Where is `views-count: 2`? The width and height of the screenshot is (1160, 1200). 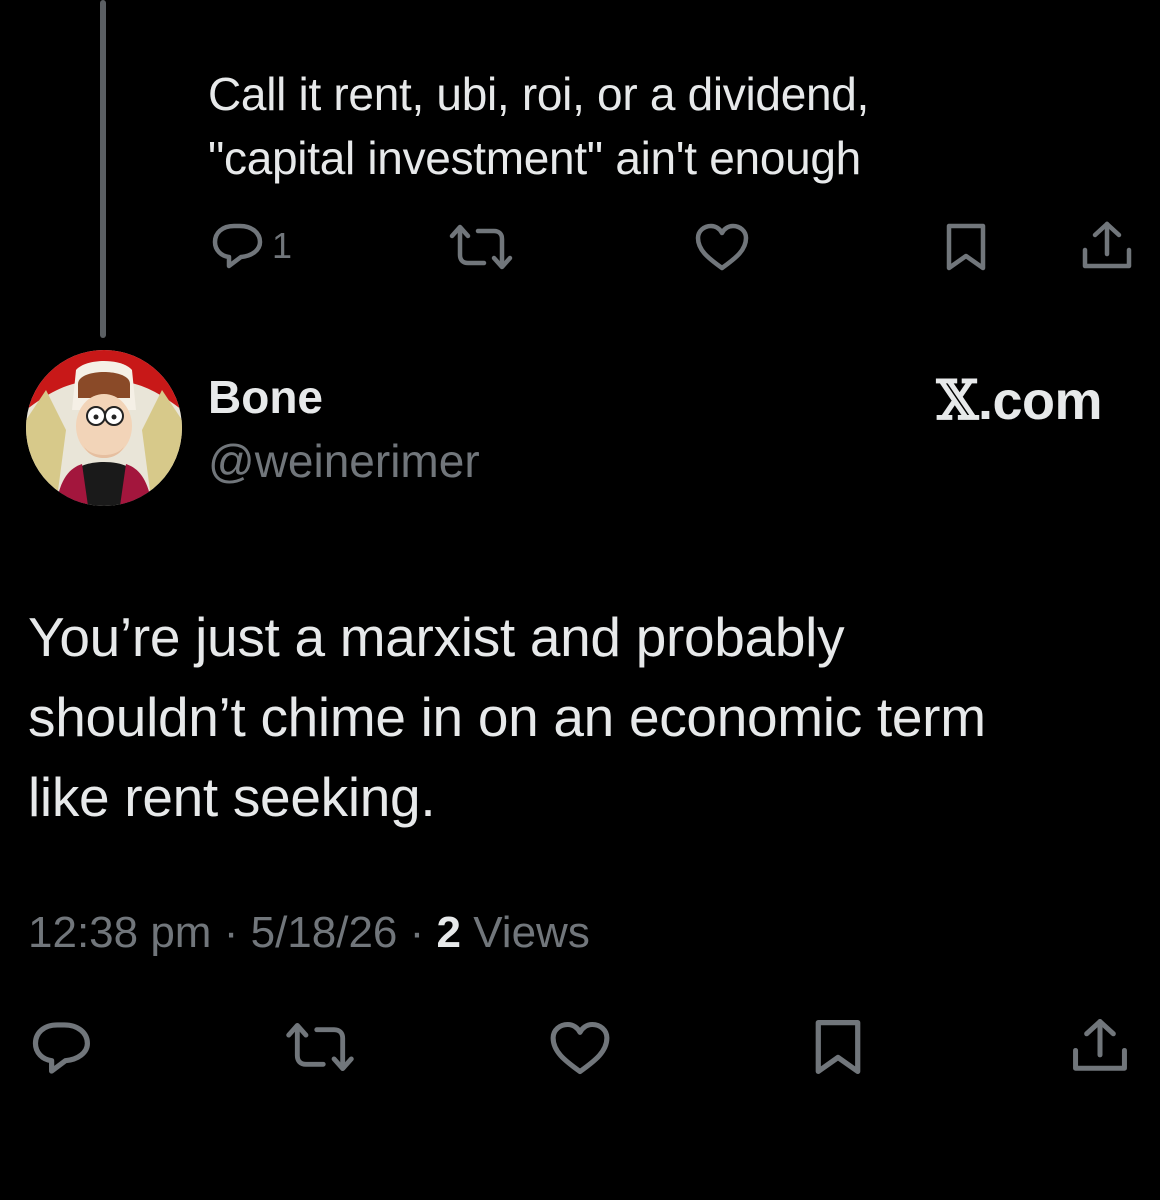 views-count: 2 is located at coordinates (449, 932).